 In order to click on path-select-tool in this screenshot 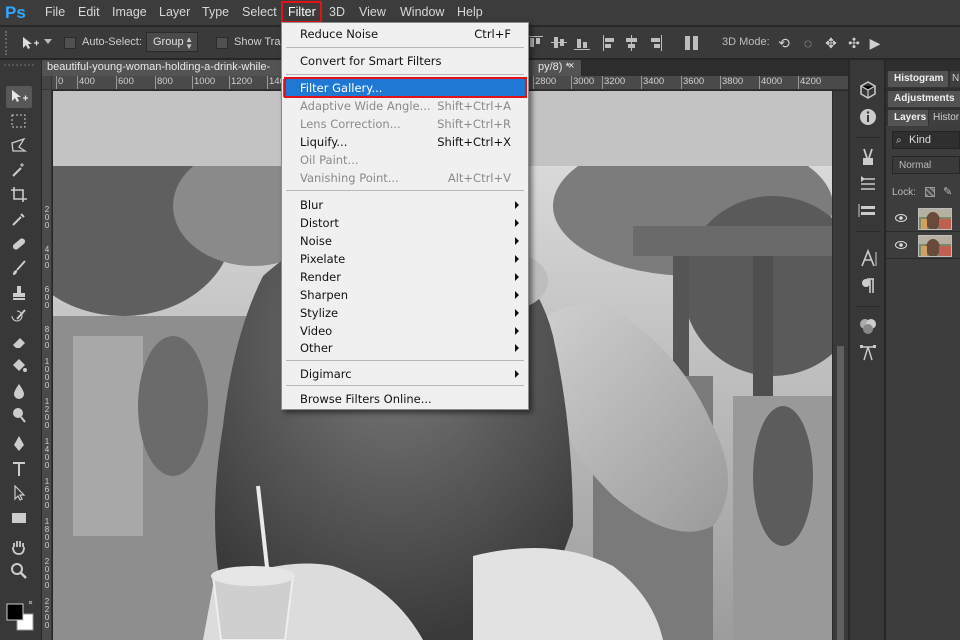, I will do `click(19, 493)`.